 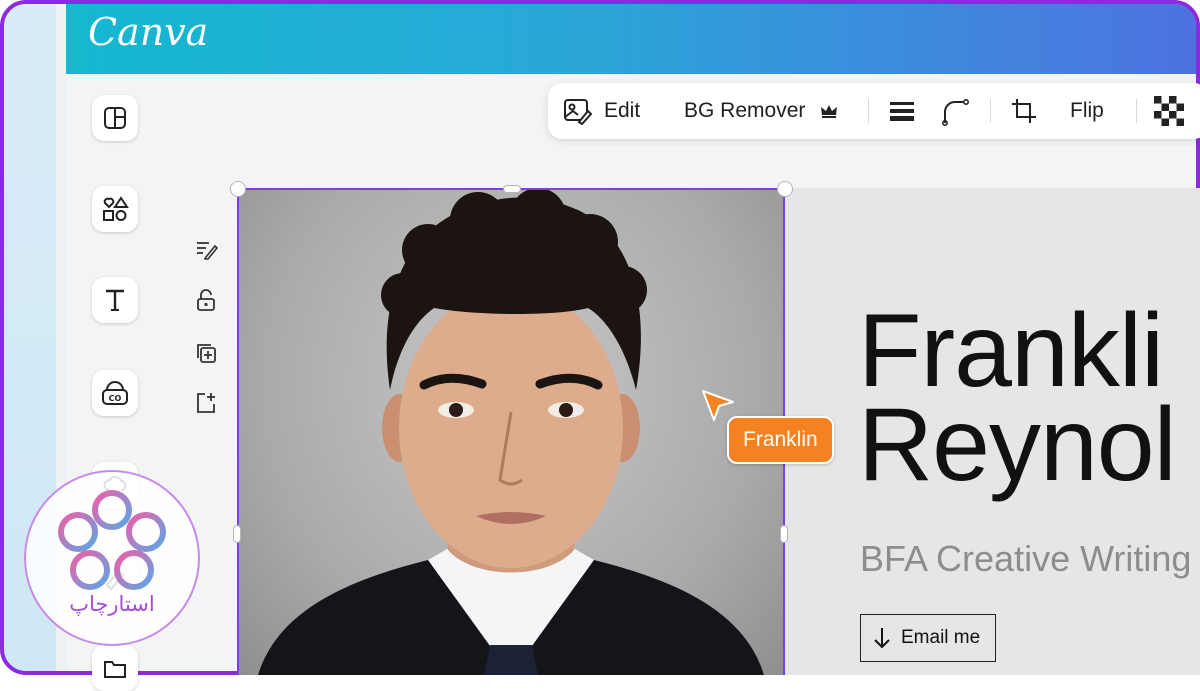 I want to click on add-page-tool, so click(x=206, y=403).